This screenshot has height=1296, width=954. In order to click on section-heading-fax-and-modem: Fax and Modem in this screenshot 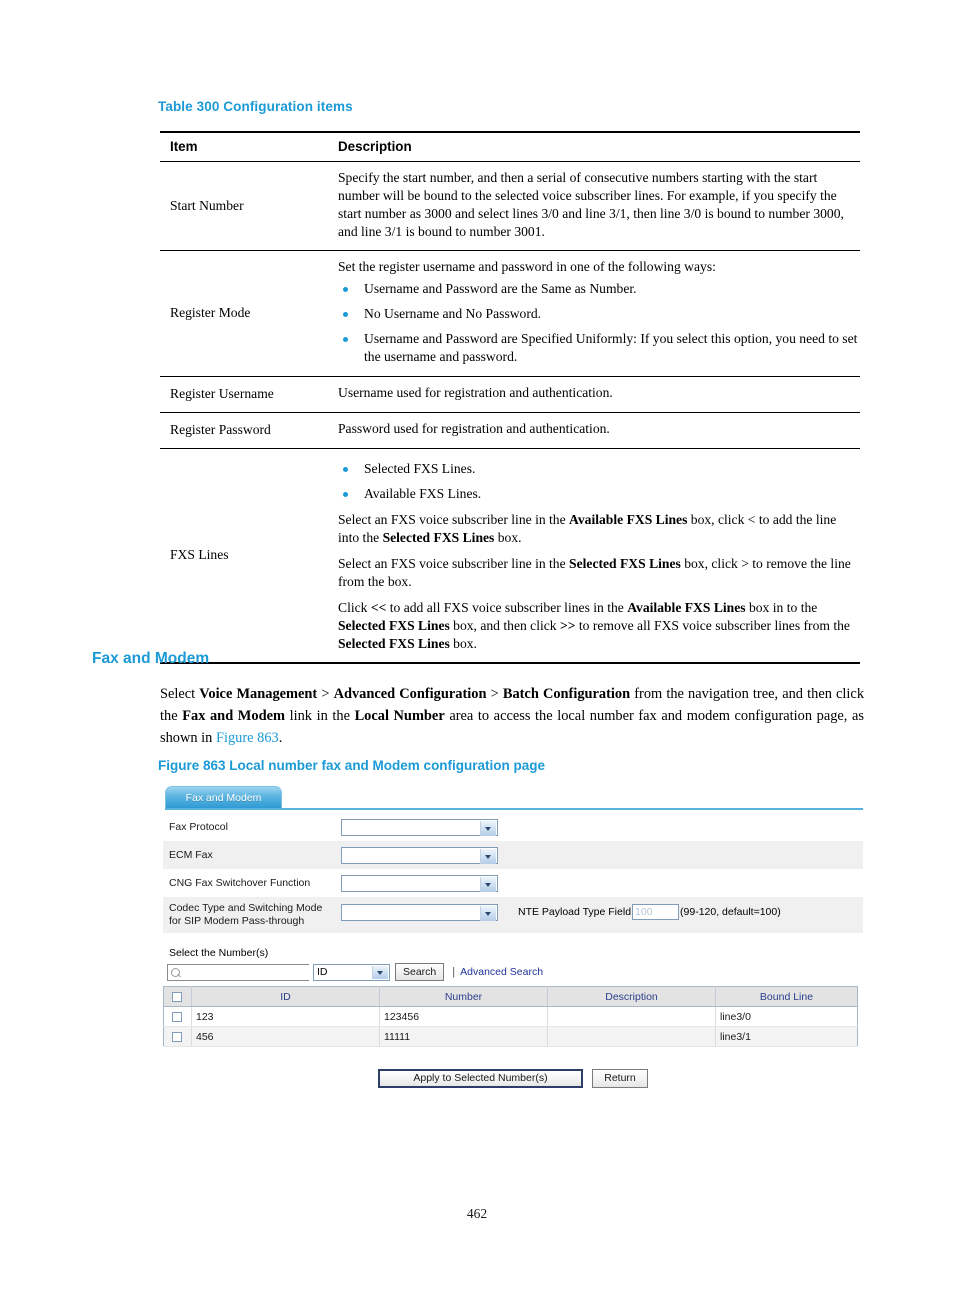, I will do `click(151, 658)`.